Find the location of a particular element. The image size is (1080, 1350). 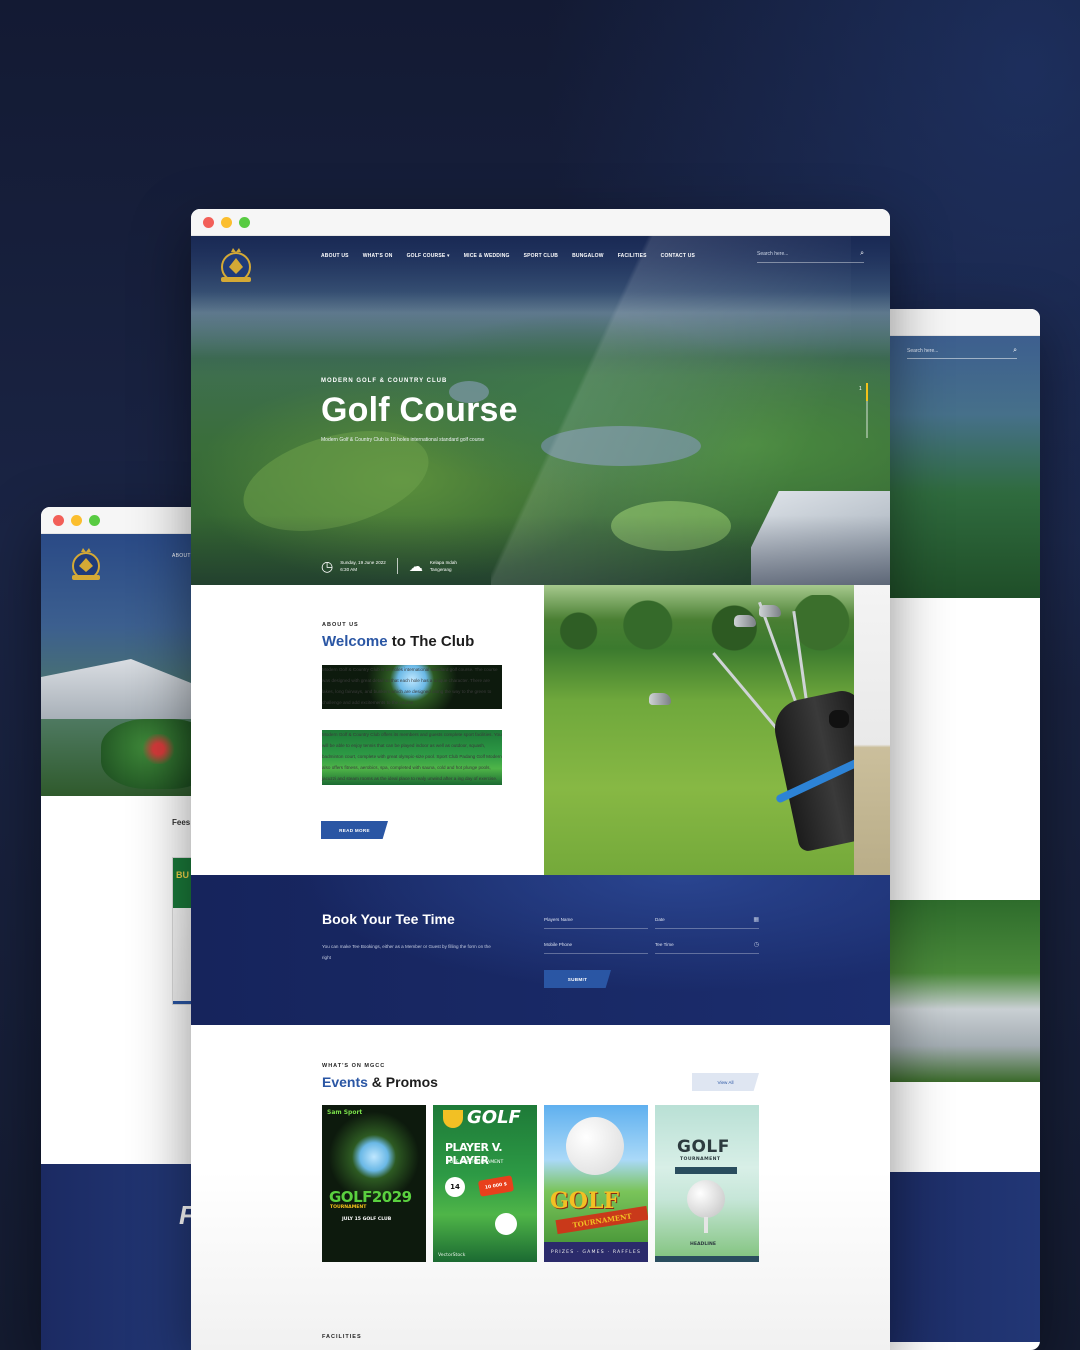

poster-date: JULY 15 GOLF CLUB is located at coordinates (367, 1219).